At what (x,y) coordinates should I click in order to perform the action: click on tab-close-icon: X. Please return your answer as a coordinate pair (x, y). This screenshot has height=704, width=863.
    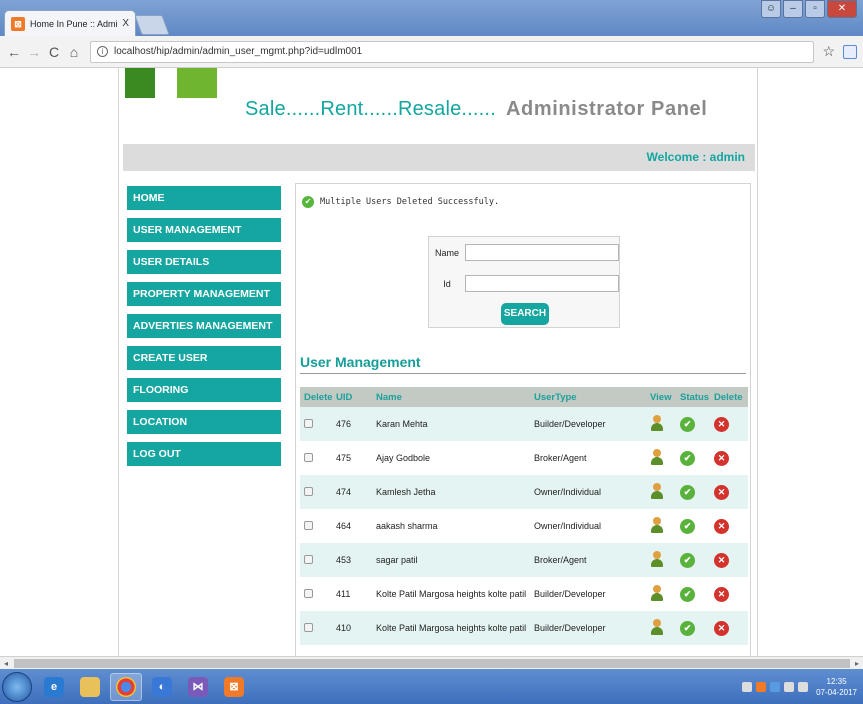
    Looking at the image, I should click on (125, 23).